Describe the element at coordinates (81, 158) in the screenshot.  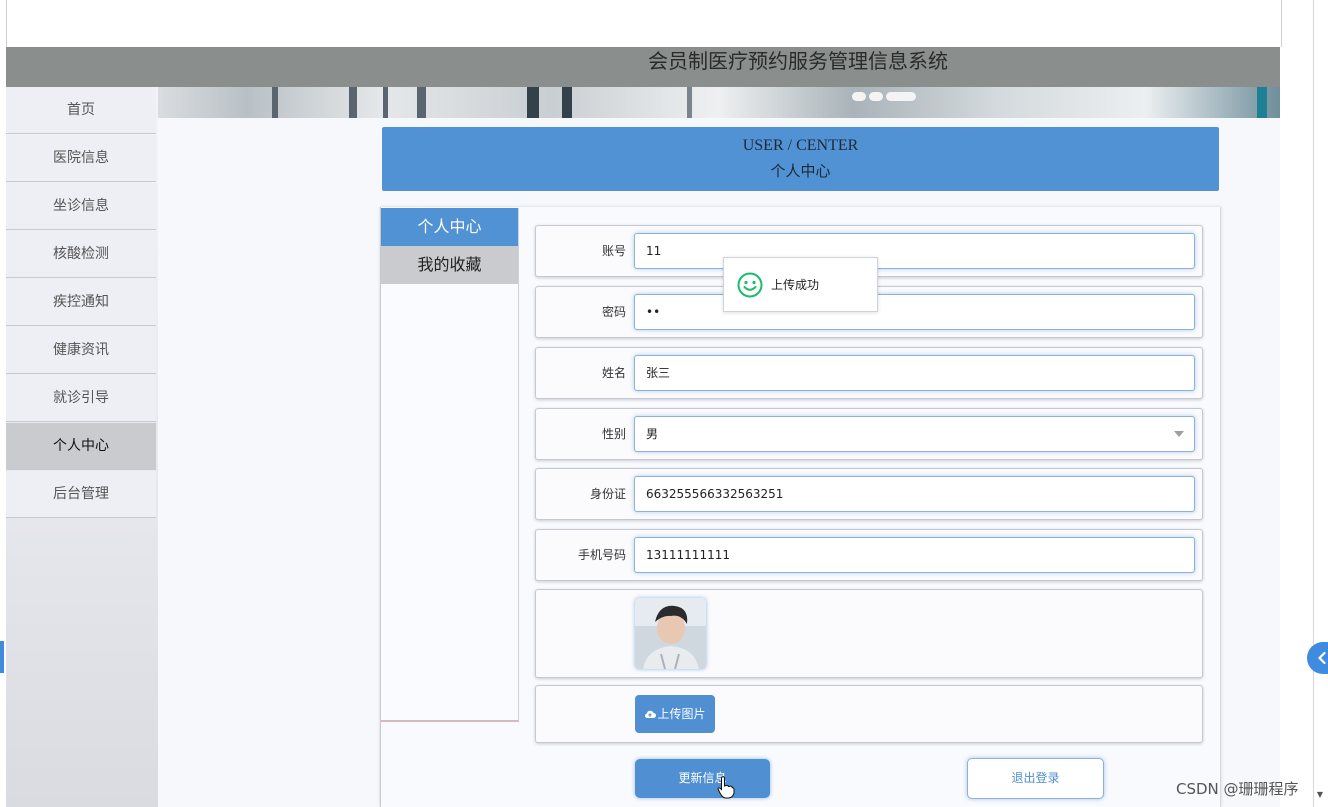
I see `sidebar-item-hospital-info: 医院信息` at that location.